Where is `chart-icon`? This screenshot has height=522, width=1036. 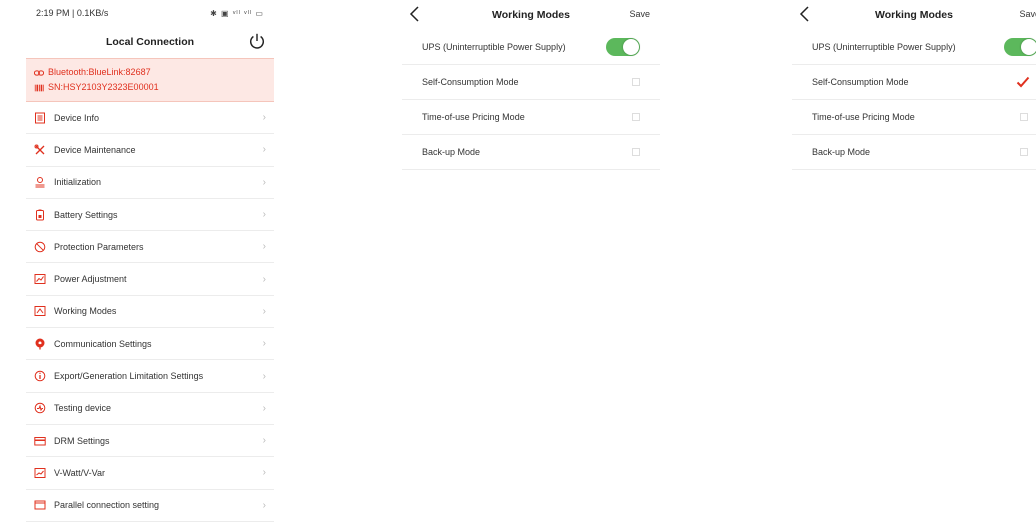
chart-icon is located at coordinates (40, 279).